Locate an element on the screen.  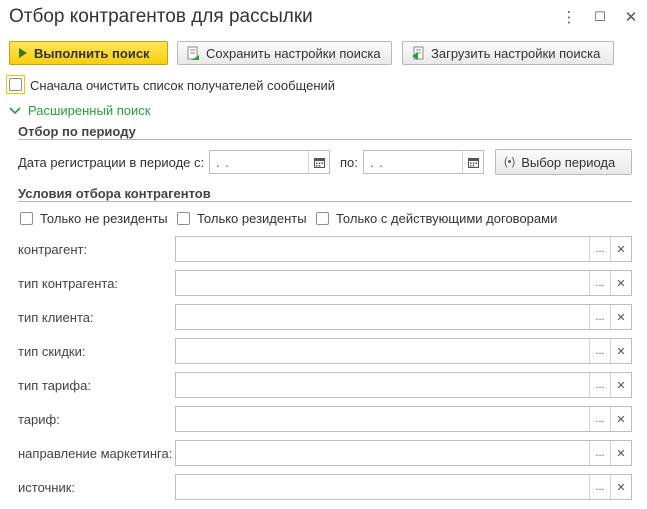
close-icon: ✕ is located at coordinates (631, 17).